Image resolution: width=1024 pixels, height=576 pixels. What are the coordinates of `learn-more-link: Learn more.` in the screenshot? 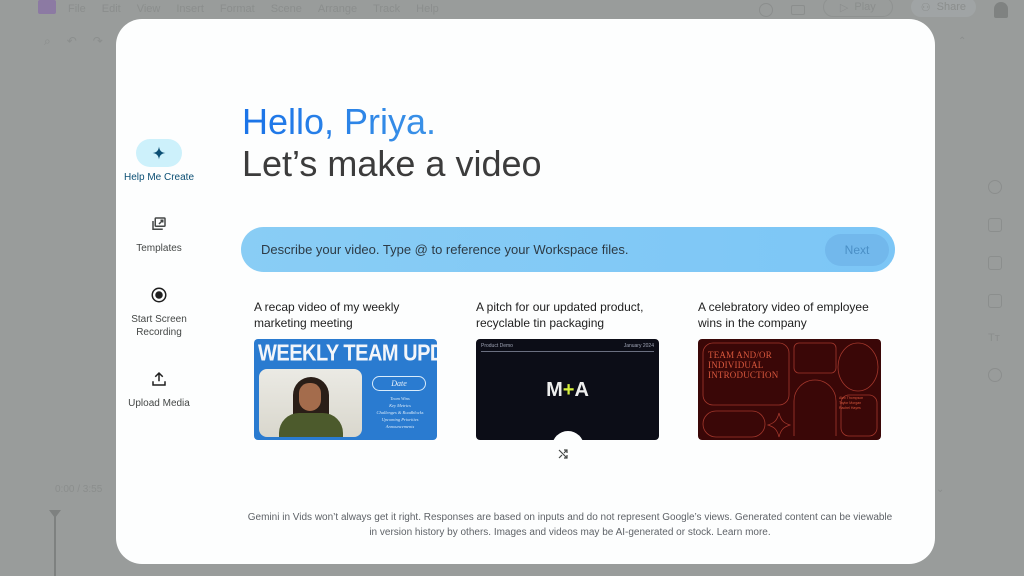 It's located at (744, 532).